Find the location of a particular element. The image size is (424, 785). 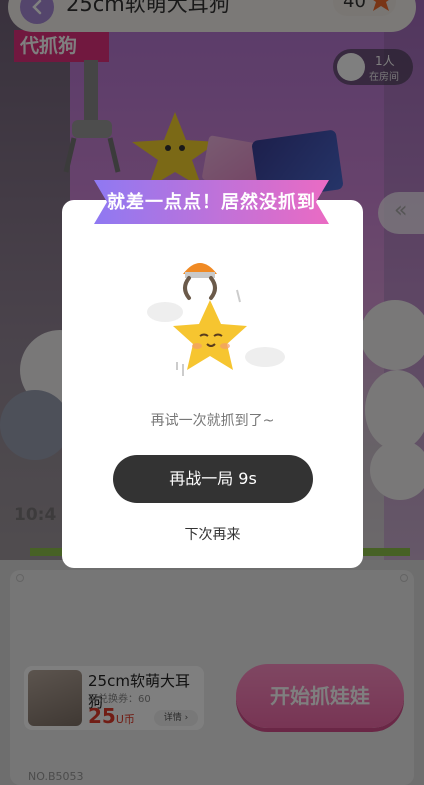

dialog-message: 再试一次就抓到了~ is located at coordinates (212, 421).